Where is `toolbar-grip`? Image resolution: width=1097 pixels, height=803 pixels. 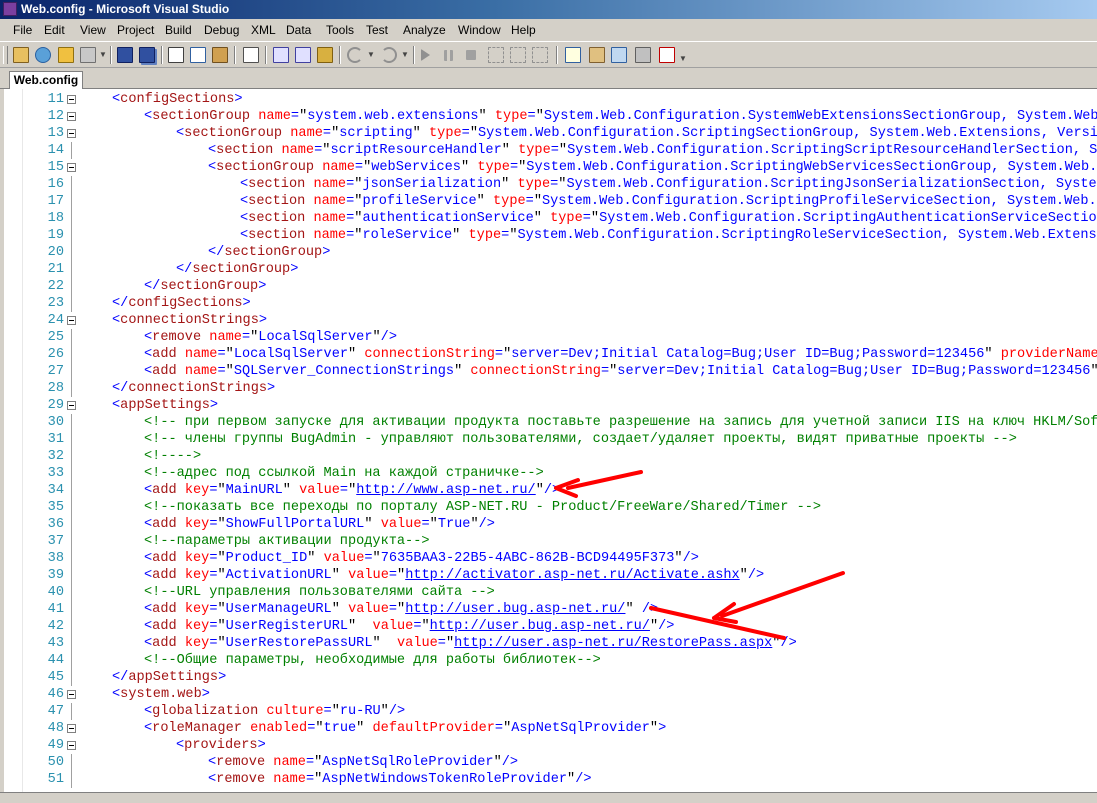 toolbar-grip is located at coordinates (5, 55).